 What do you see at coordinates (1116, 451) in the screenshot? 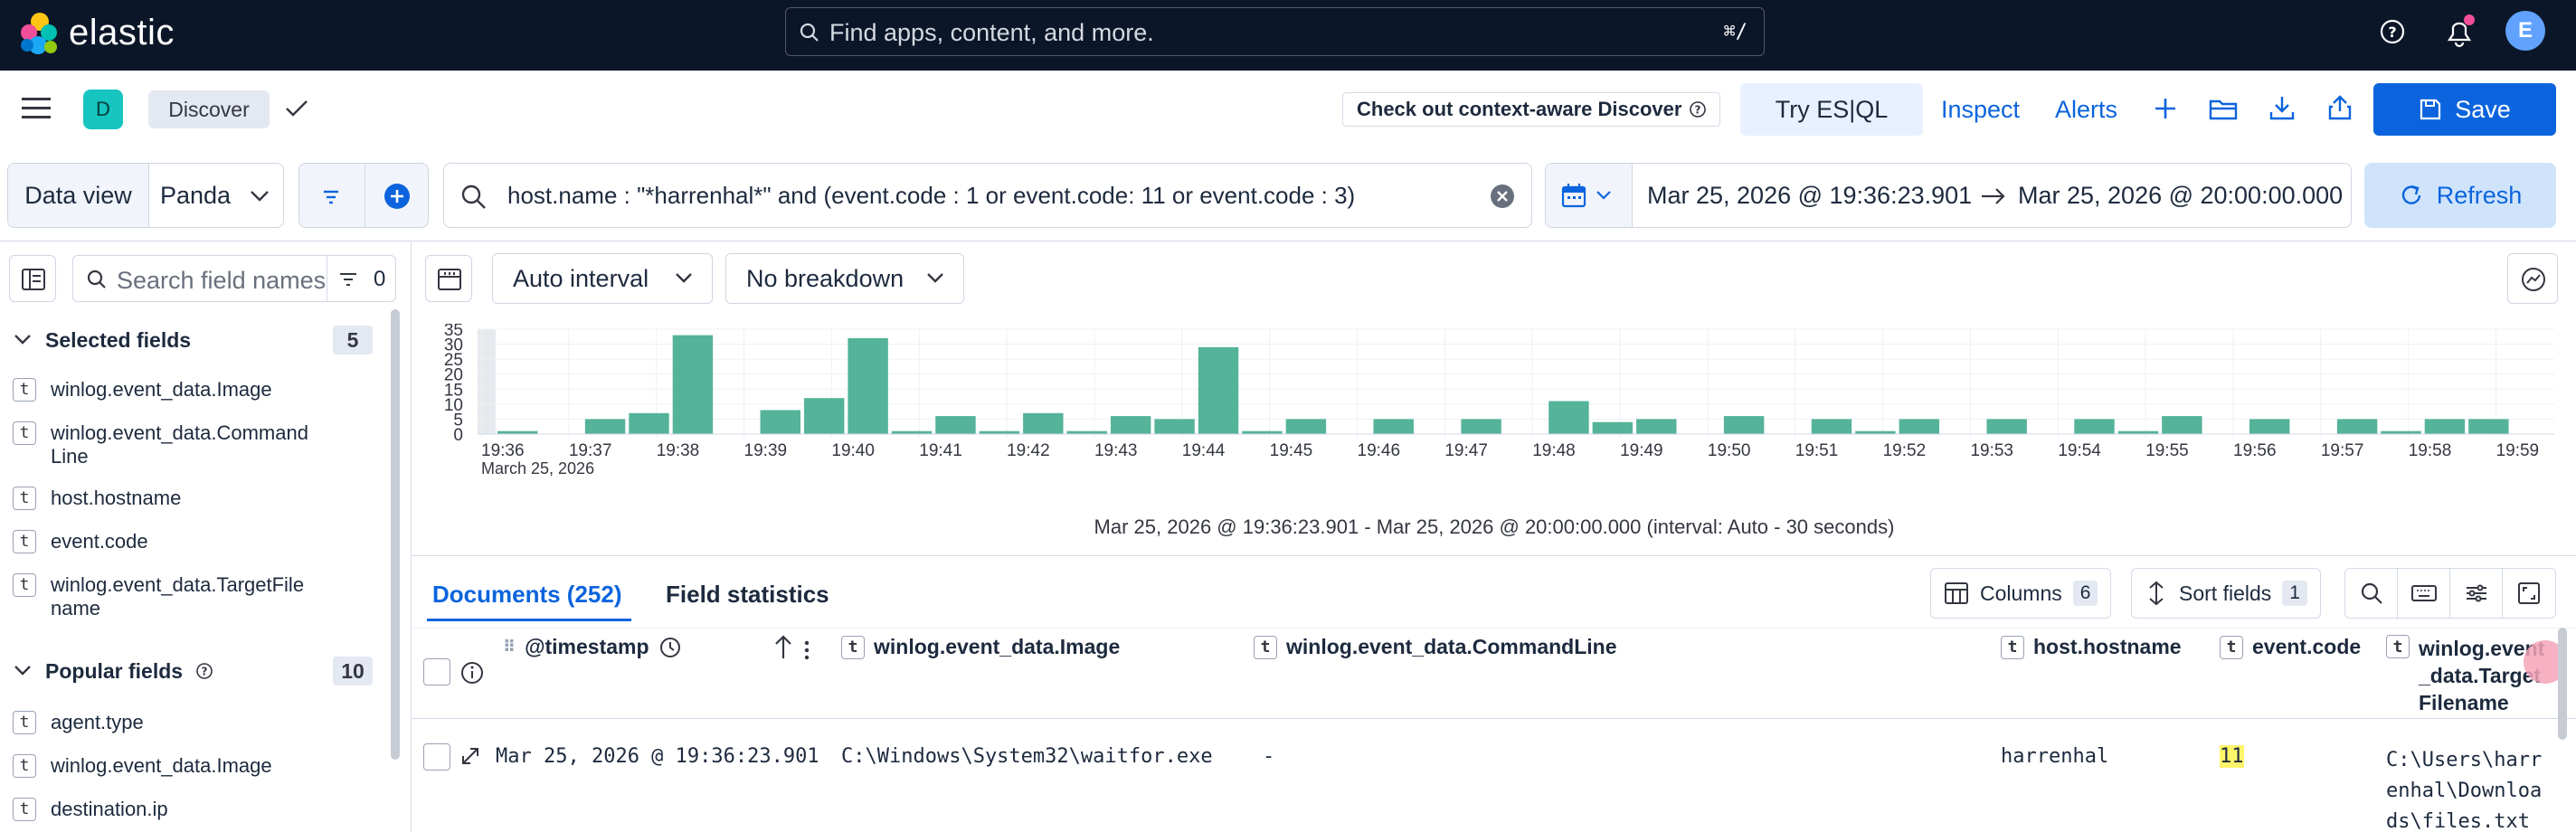
I see `x-tick-label: 19:43` at bounding box center [1116, 451].